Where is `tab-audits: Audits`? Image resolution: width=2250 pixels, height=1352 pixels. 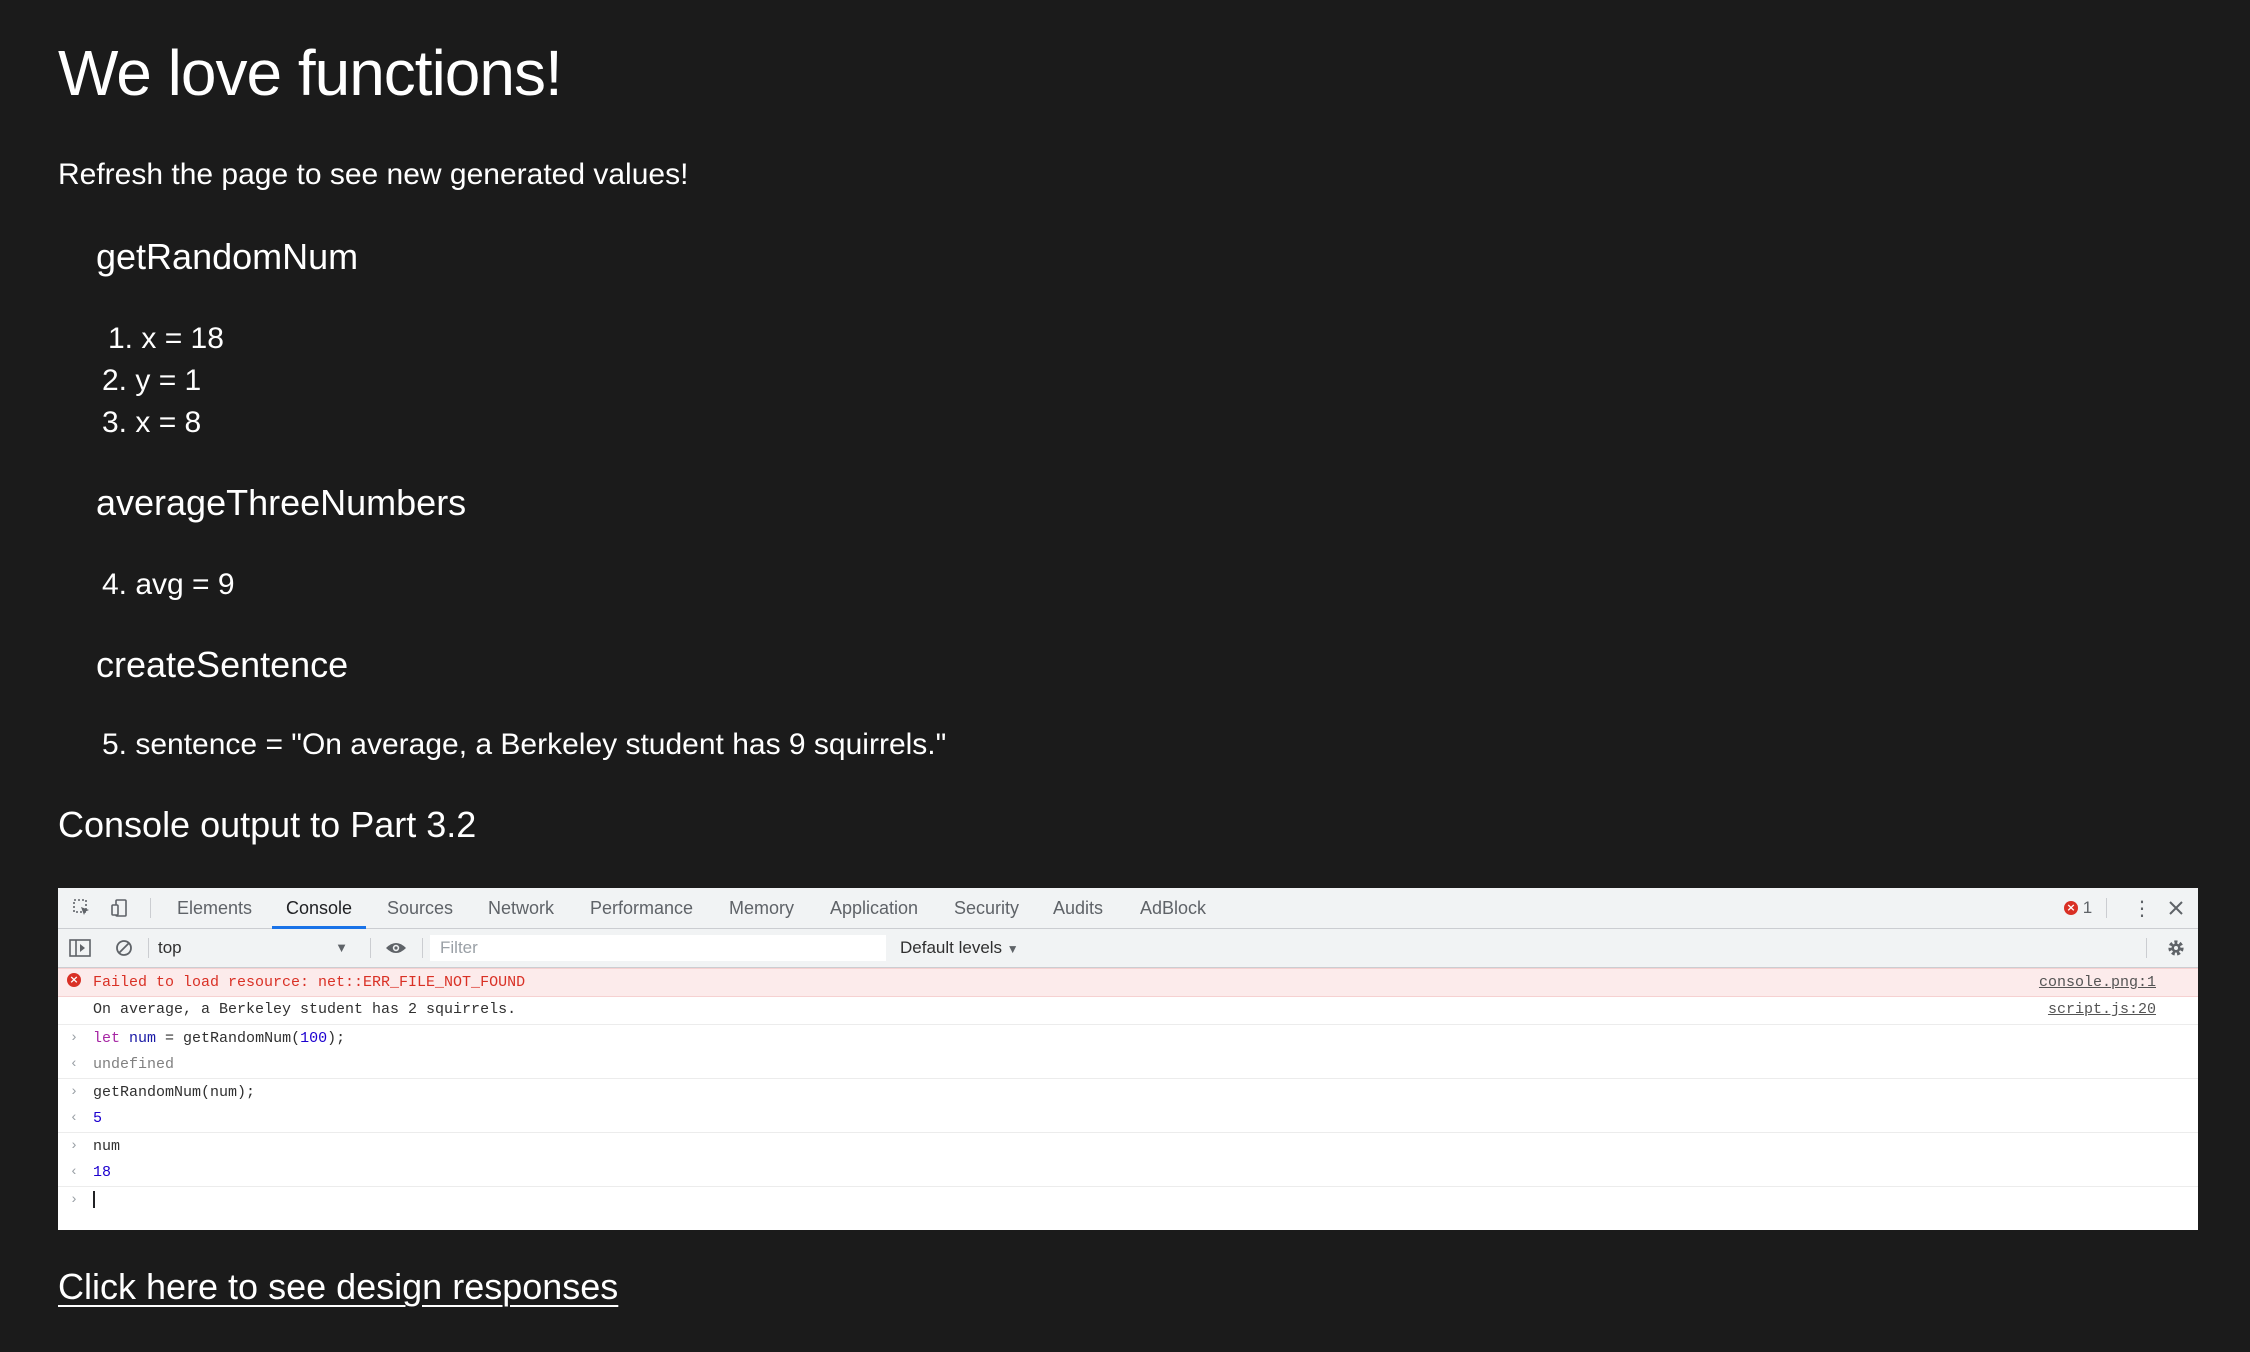
tab-audits: Audits is located at coordinates (1078, 908).